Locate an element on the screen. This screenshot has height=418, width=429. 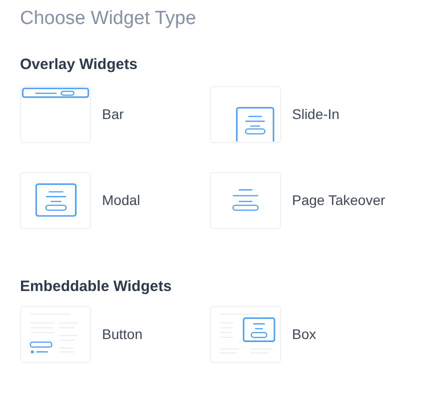
slide-in-layout-icon is located at coordinates (245, 114).